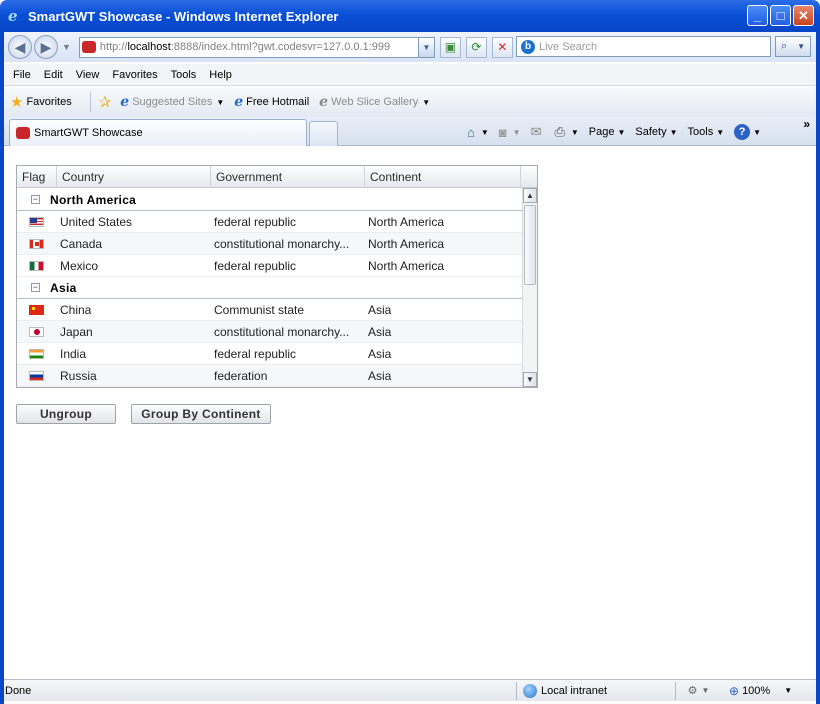 Image resolution: width=820 pixels, height=704 pixels. I want to click on refresh-button: ⟳, so click(476, 47).